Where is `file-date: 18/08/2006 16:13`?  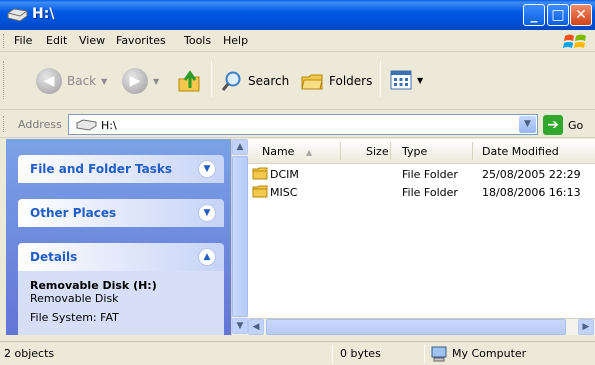 file-date: 18/08/2006 16:13 is located at coordinates (531, 192).